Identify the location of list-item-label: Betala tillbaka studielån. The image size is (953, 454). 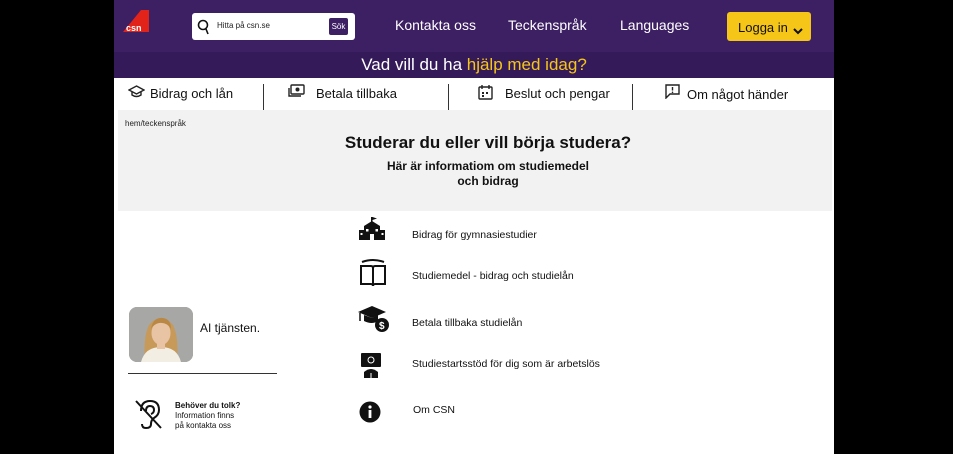
(467, 323).